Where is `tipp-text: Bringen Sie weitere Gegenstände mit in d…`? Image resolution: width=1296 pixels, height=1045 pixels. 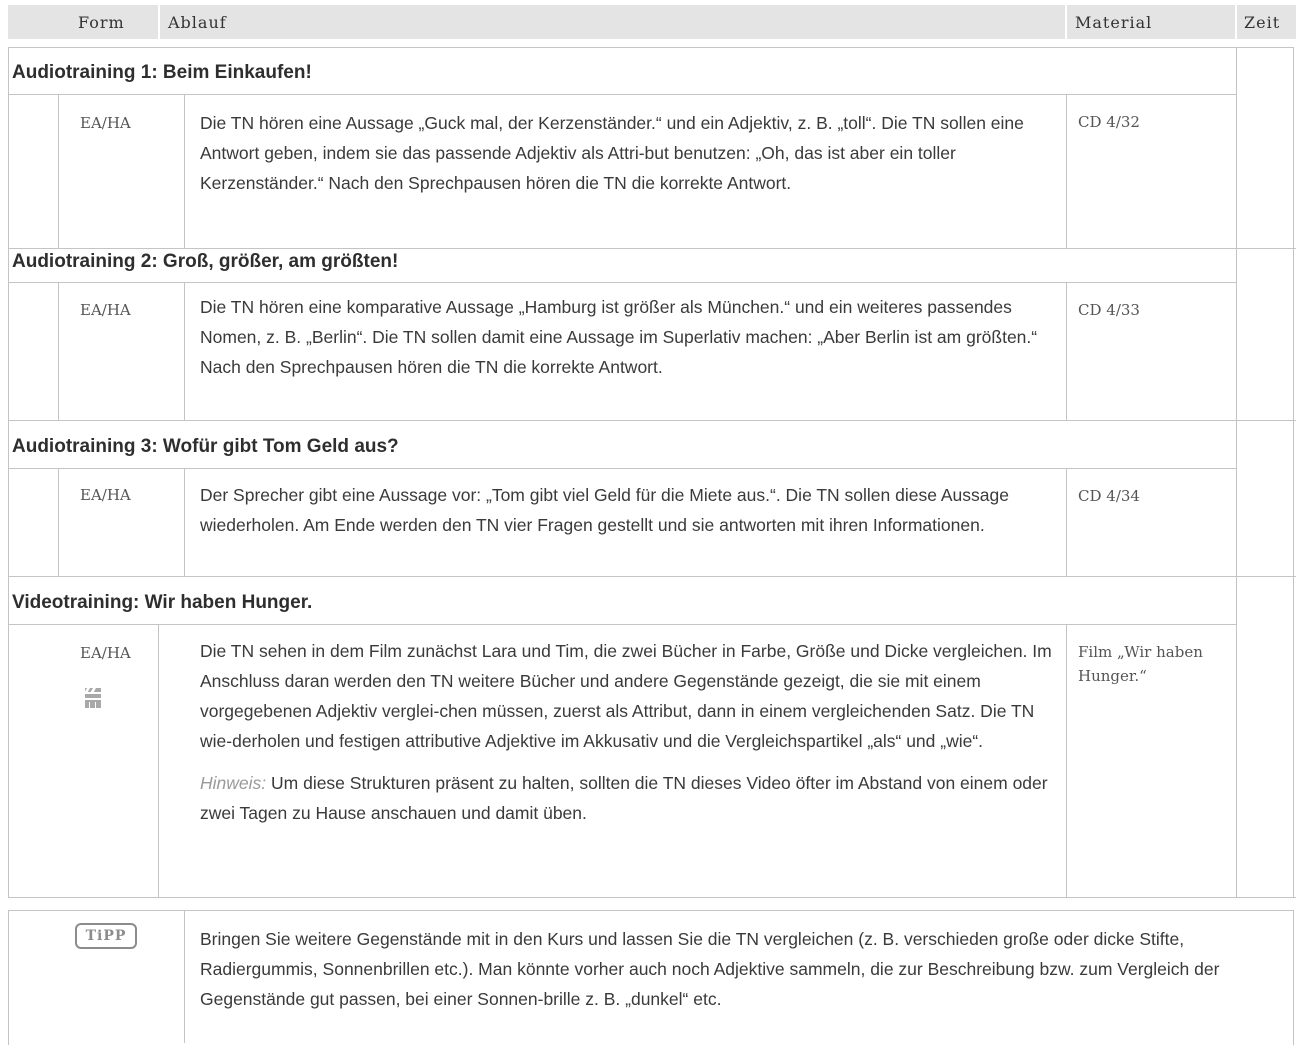 tipp-text: Bringen Sie weitere Gegenstände mit in d… is located at coordinates (710, 969).